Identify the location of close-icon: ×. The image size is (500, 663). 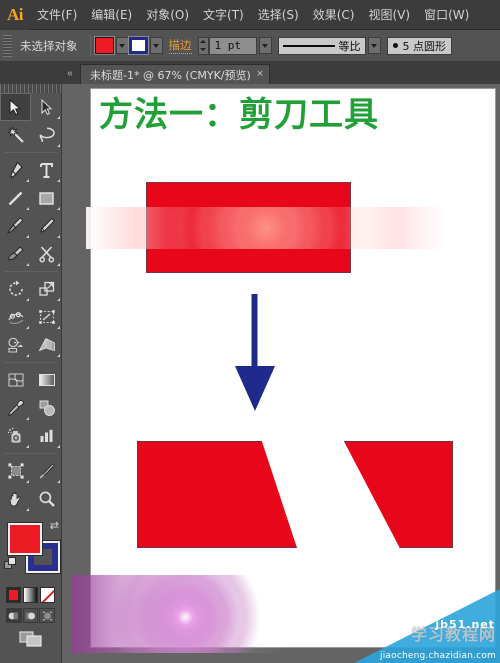
(260, 74).